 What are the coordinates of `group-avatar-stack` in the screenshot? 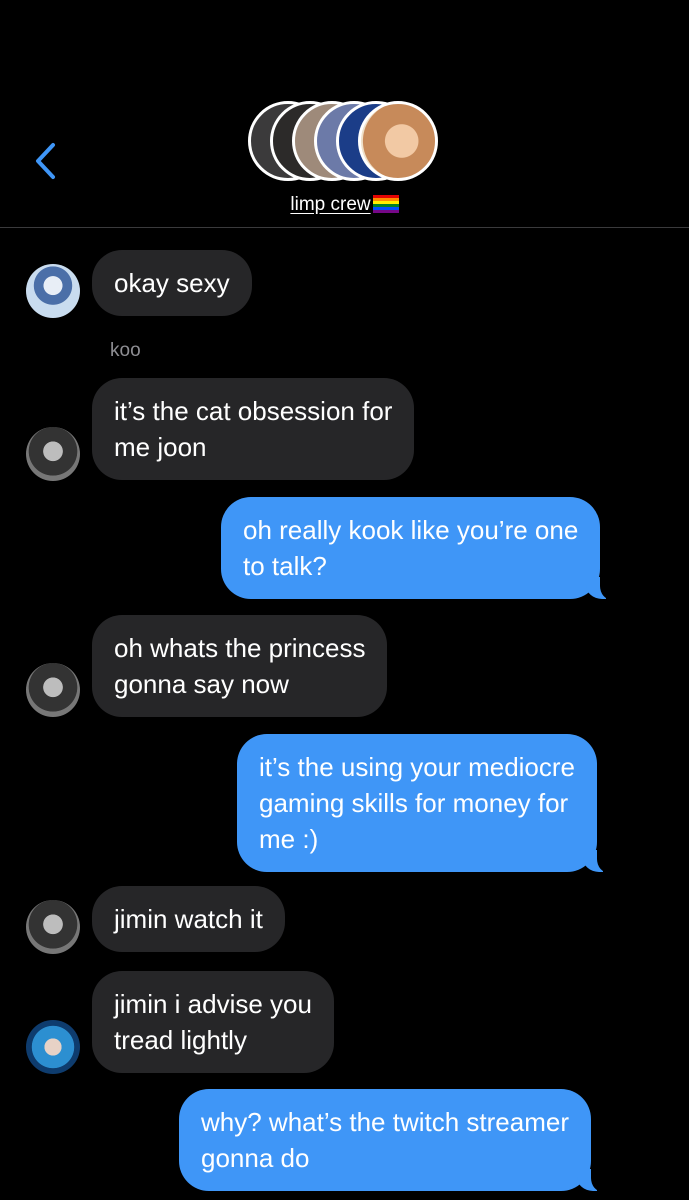 It's located at (346, 141).